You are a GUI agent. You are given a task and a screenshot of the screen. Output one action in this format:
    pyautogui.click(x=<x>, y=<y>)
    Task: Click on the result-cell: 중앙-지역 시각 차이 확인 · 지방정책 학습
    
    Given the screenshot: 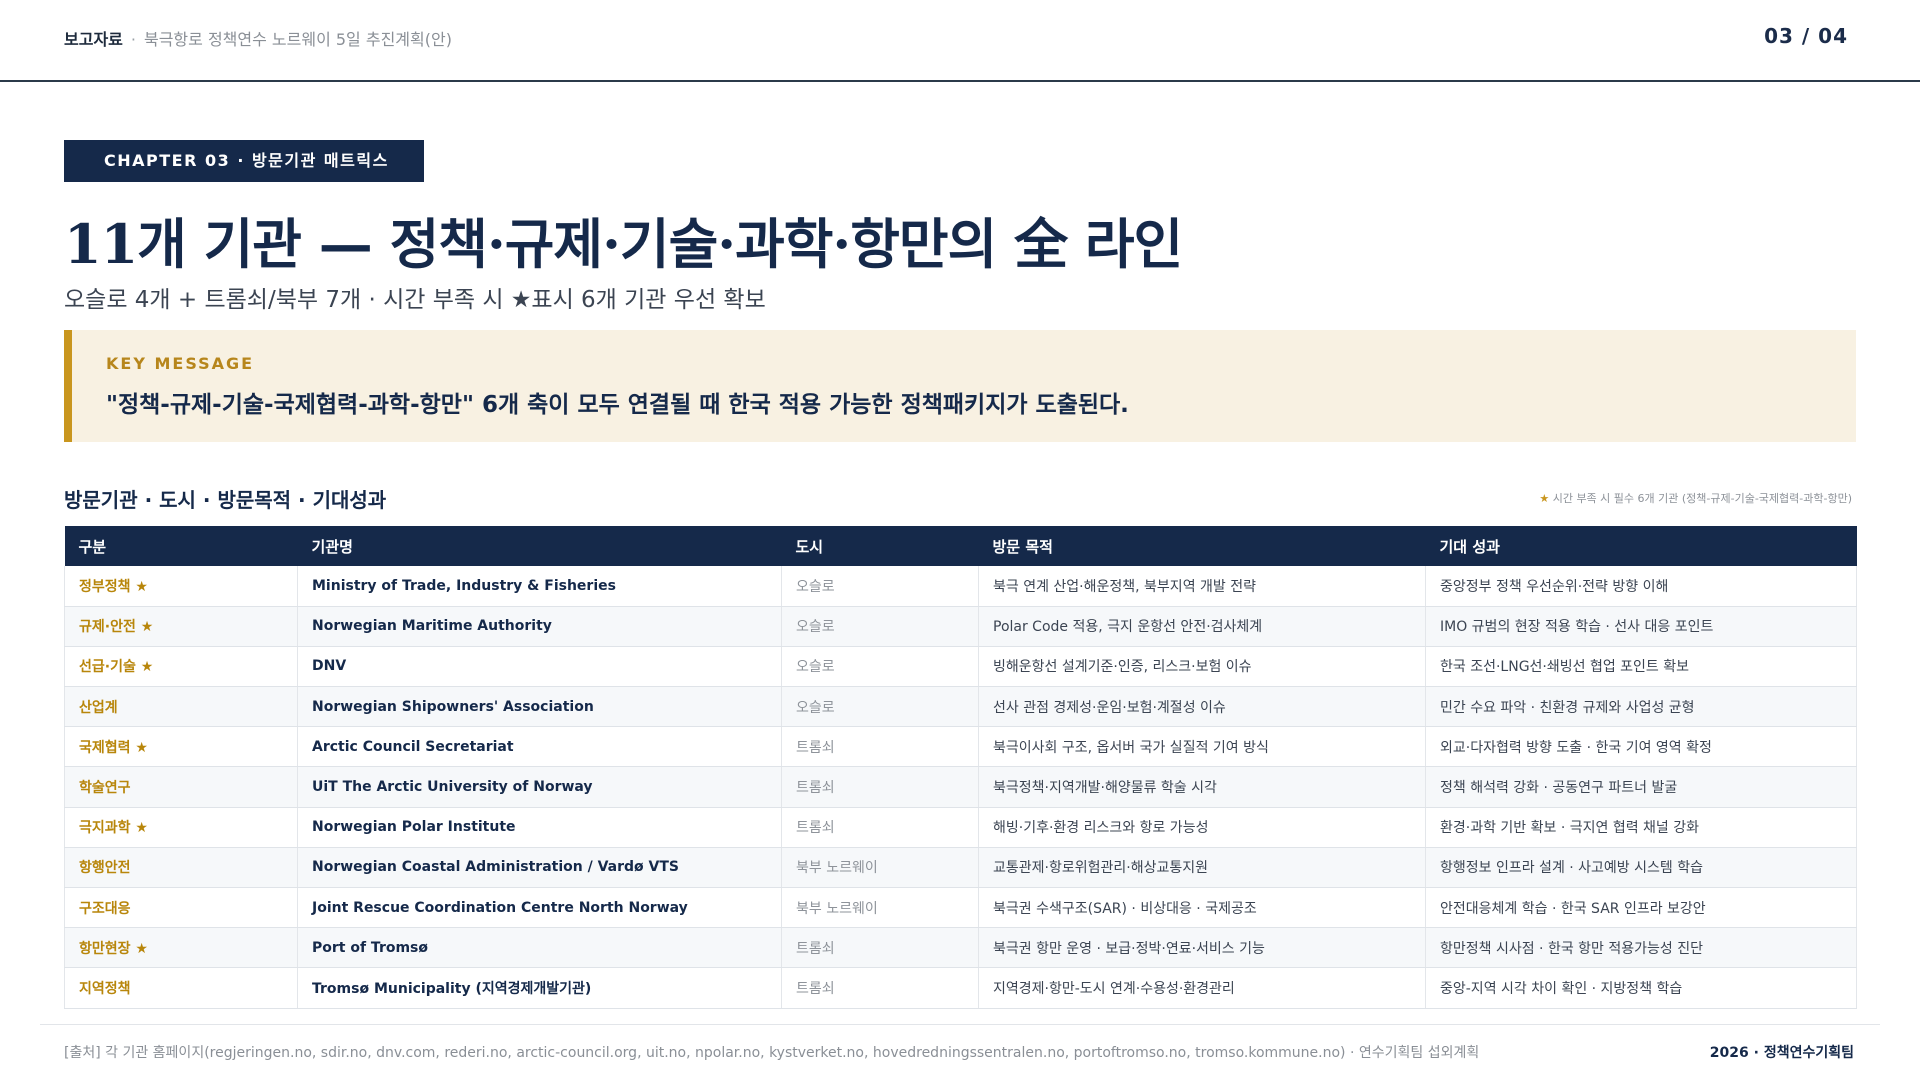 What is the action you would take?
    pyautogui.click(x=1641, y=988)
    